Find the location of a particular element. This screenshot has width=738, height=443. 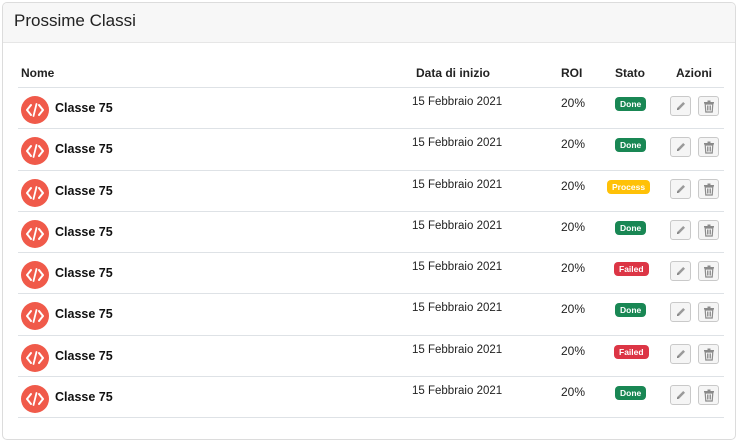

column-header-name: Nome is located at coordinates (38, 73).